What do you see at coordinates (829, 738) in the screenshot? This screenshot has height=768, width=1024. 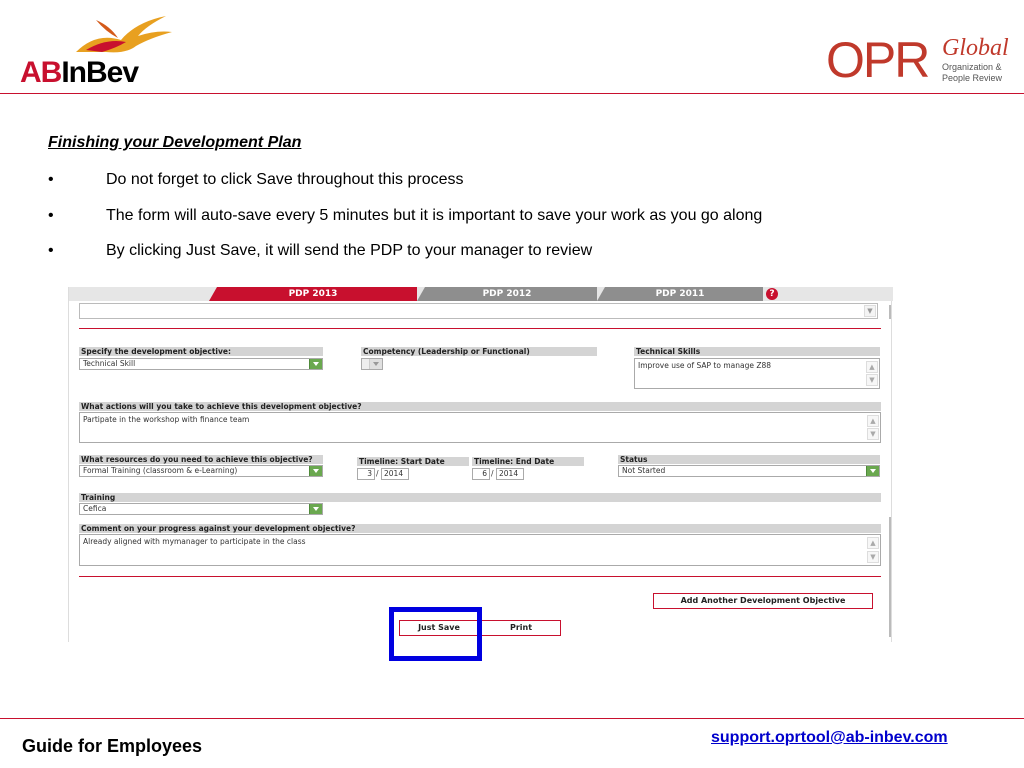 I see `support-email-link: support.oprtool@ab-inbev.com` at bounding box center [829, 738].